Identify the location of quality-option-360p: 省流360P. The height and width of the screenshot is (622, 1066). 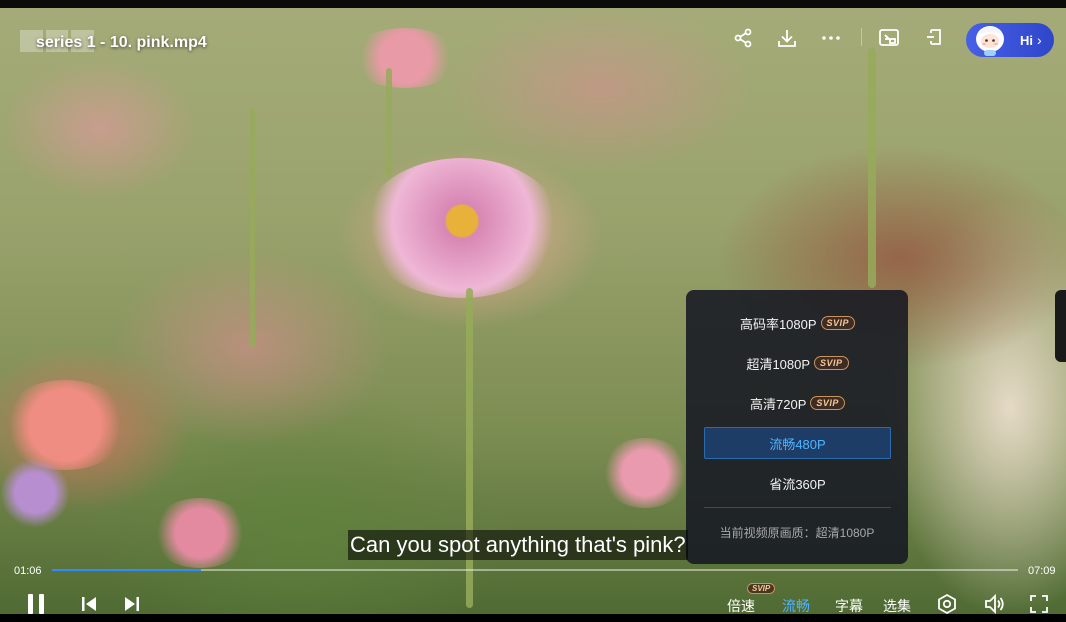
(797, 483).